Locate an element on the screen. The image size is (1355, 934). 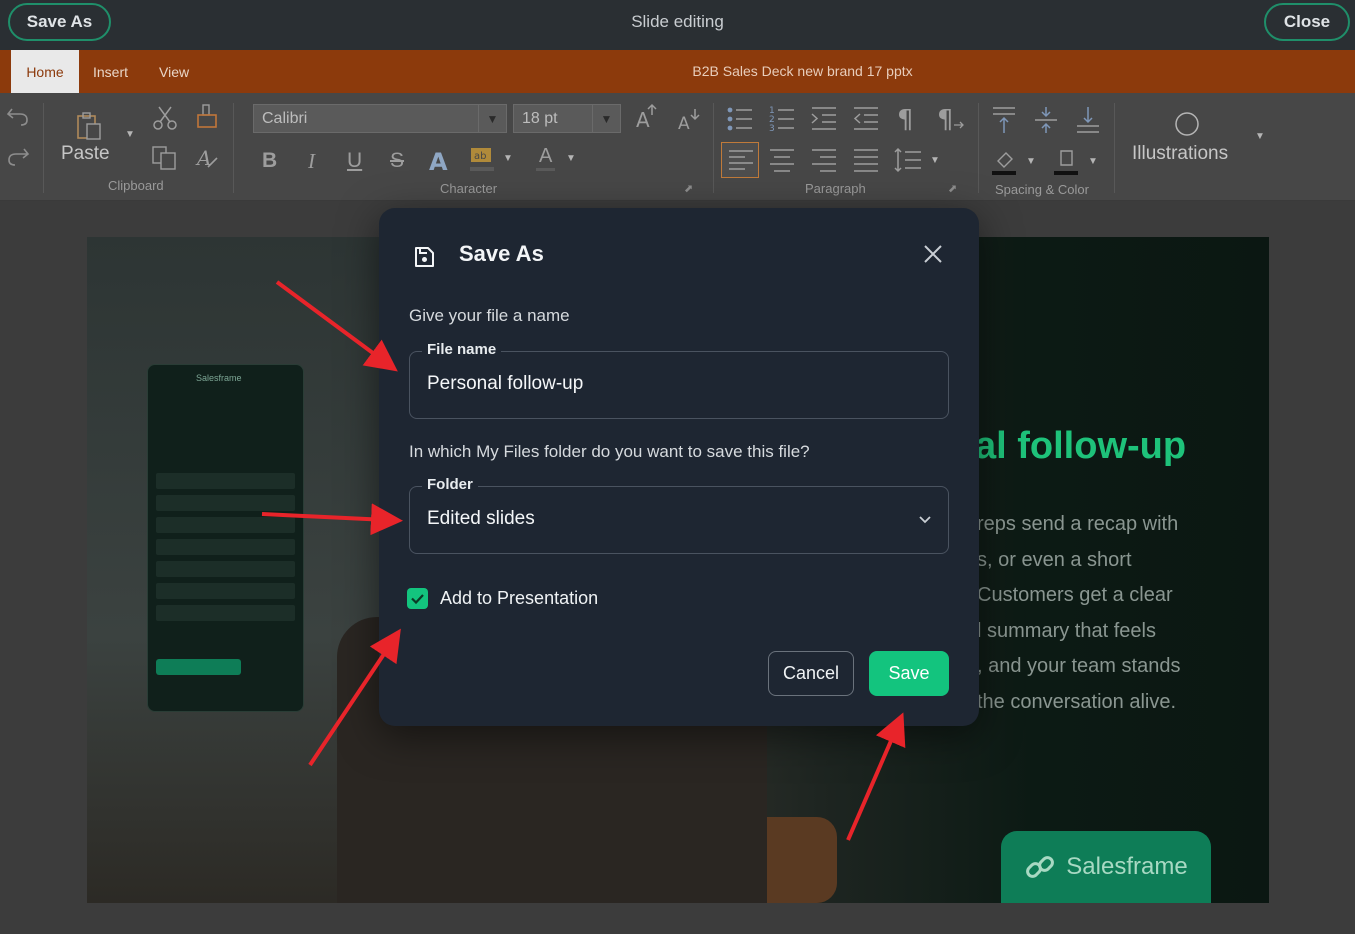
window-title: Slide editing is located at coordinates (677, 21).